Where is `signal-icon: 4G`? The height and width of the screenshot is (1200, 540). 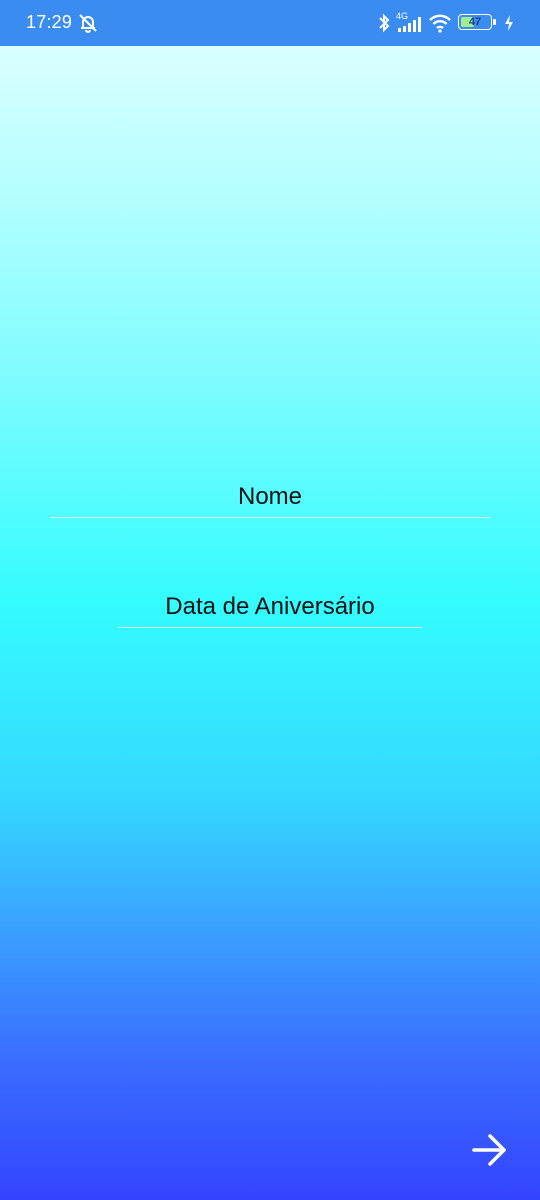 signal-icon: 4G is located at coordinates (409, 22).